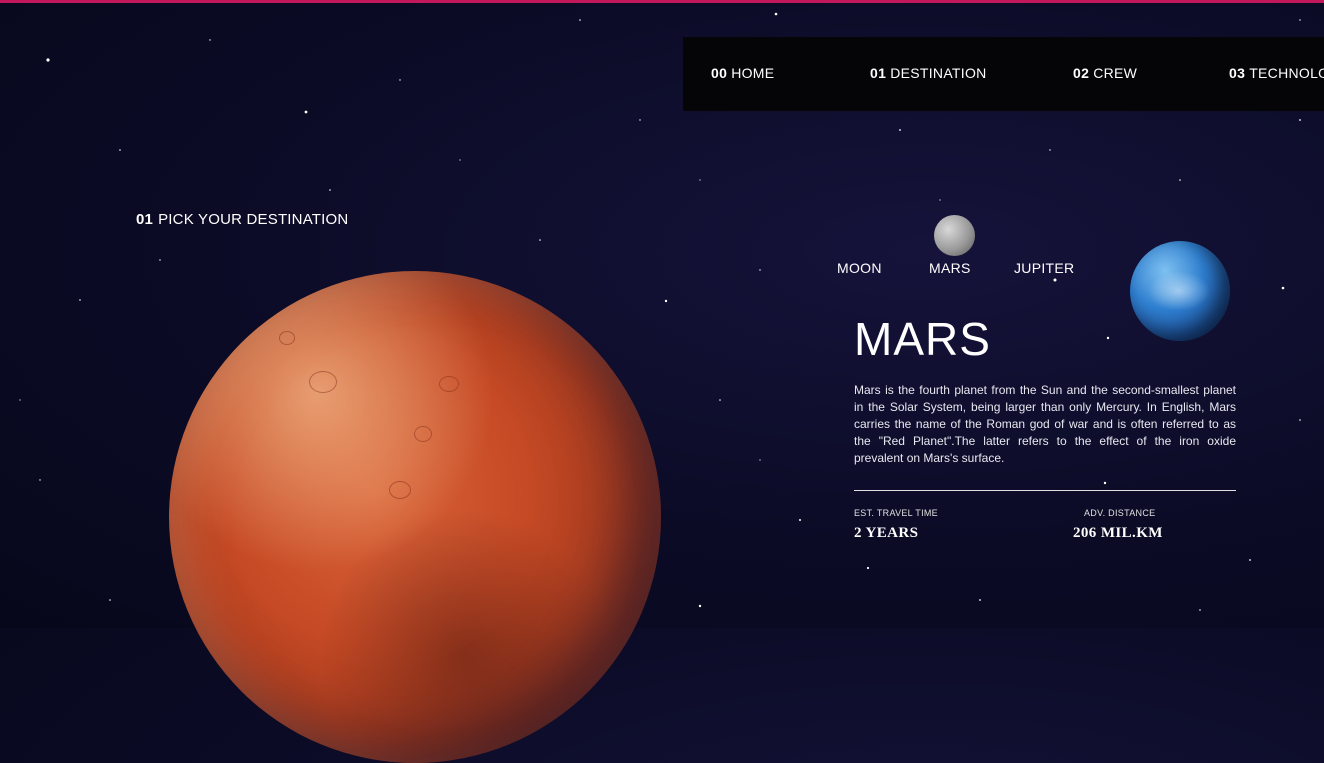 The height and width of the screenshot is (763, 1324). What do you see at coordinates (1044, 268) in the screenshot?
I see `tab-jupiter: JUPITER` at bounding box center [1044, 268].